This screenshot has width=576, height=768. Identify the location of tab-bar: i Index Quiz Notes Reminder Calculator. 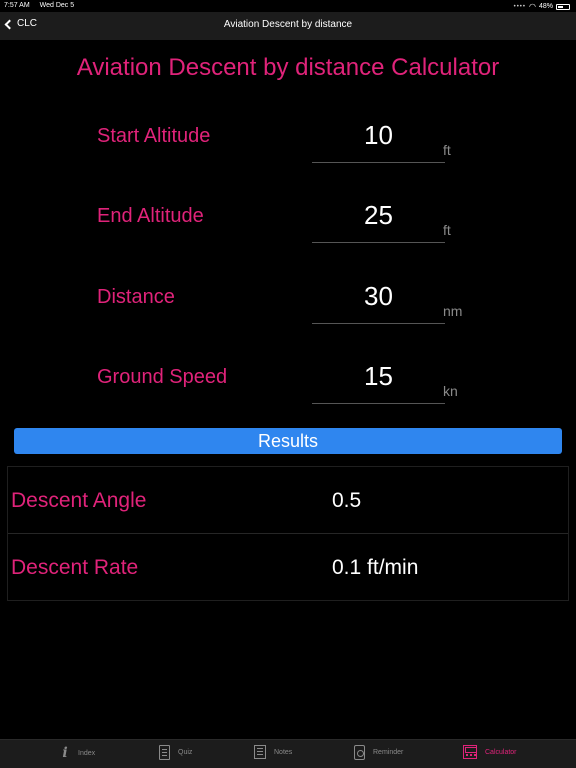
(288, 753).